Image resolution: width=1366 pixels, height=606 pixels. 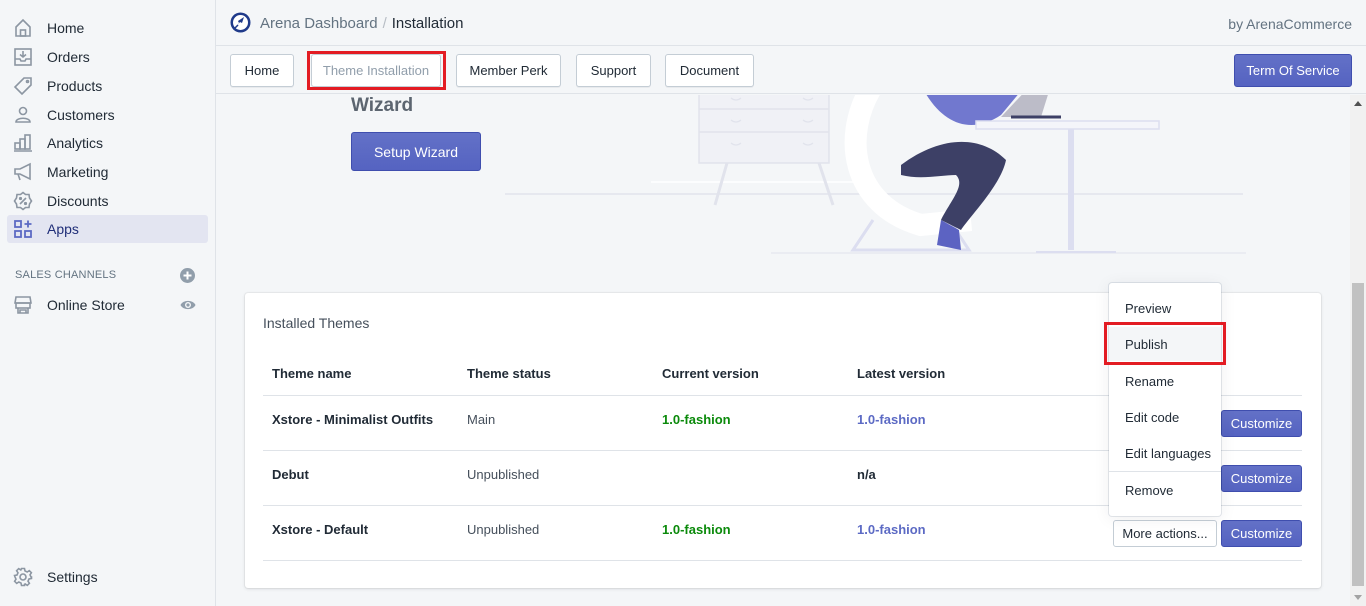 What do you see at coordinates (63, 229) in the screenshot?
I see `sidebar-item-label: Apps` at bounding box center [63, 229].